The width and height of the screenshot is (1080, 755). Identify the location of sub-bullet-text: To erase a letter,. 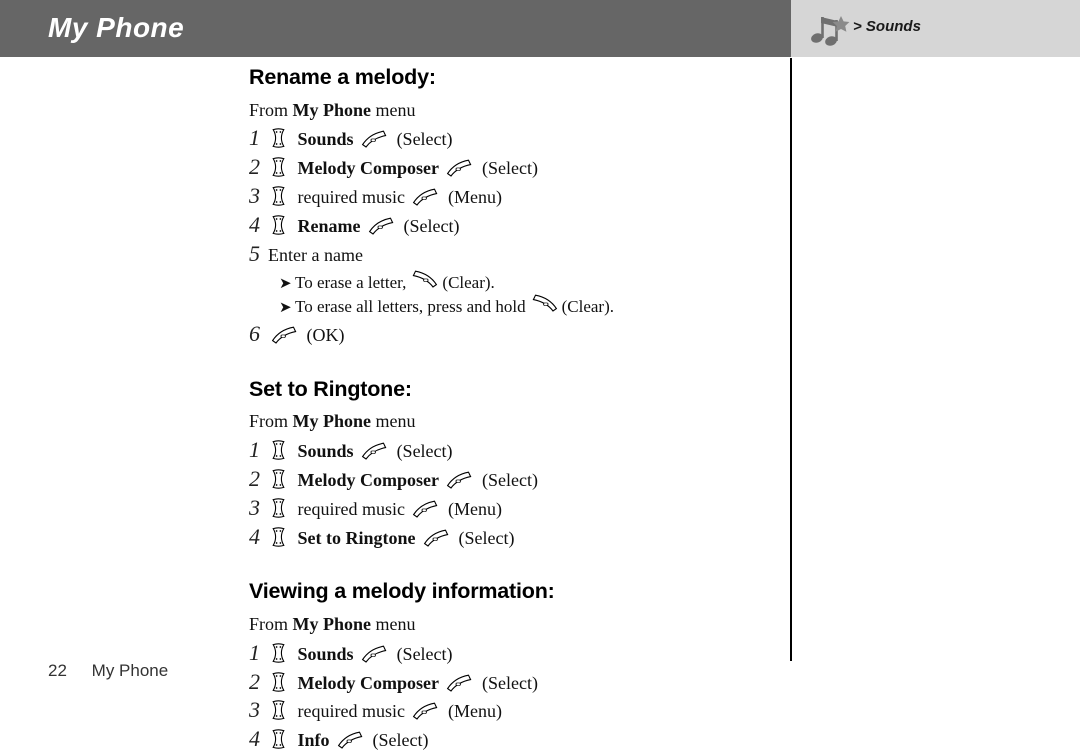
(351, 283).